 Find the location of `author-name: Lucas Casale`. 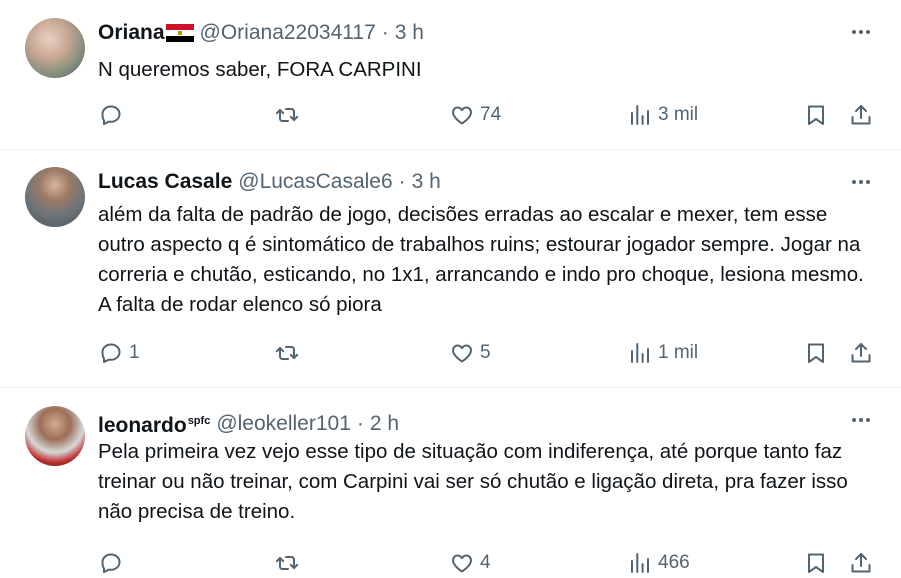

author-name: Lucas Casale is located at coordinates (165, 182).